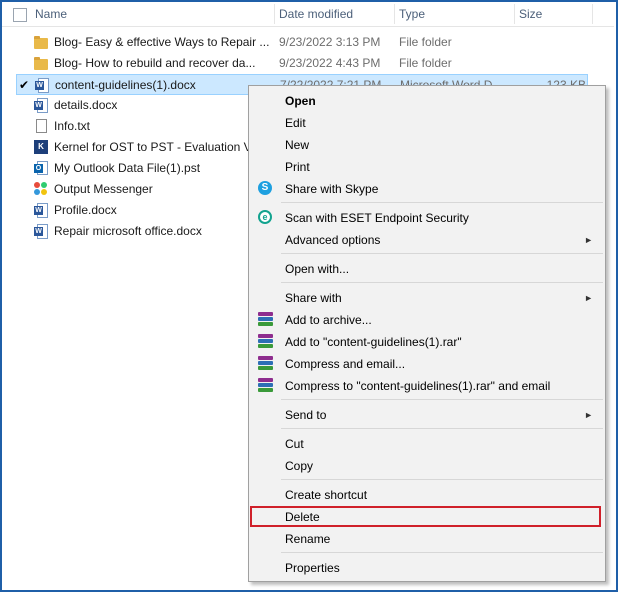 Image resolution: width=618 pixels, height=592 pixels. Describe the element at coordinates (313, 298) in the screenshot. I see `menu-item-label: Share with` at that location.